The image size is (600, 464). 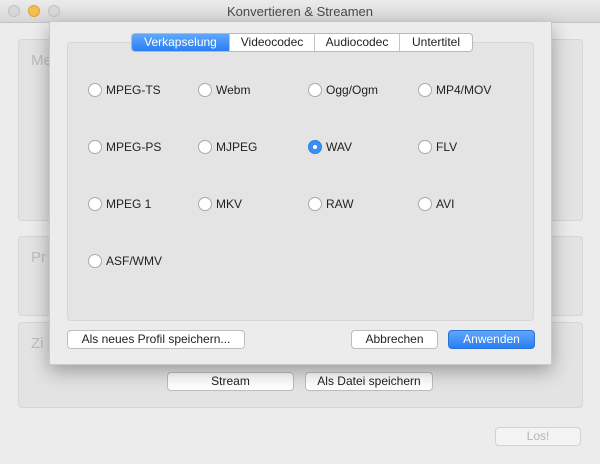 I want to click on option-label: FLV, so click(x=447, y=147).